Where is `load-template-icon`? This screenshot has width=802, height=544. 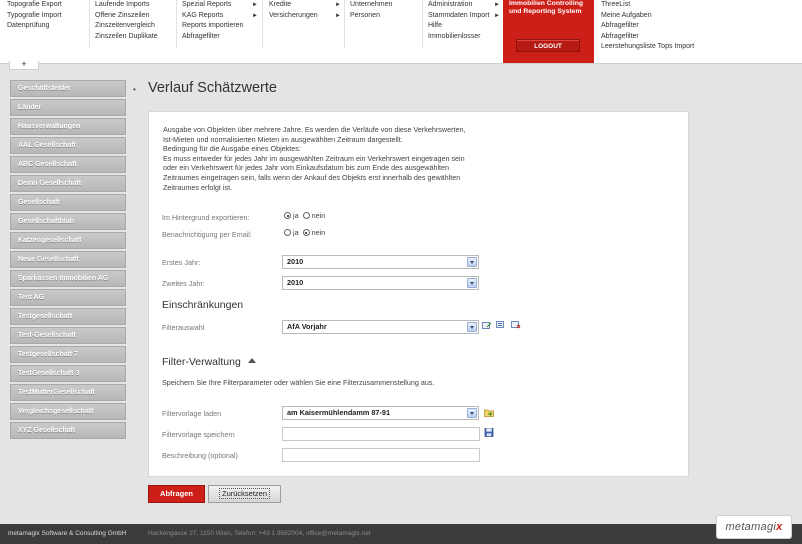 load-template-icon is located at coordinates (489, 412).